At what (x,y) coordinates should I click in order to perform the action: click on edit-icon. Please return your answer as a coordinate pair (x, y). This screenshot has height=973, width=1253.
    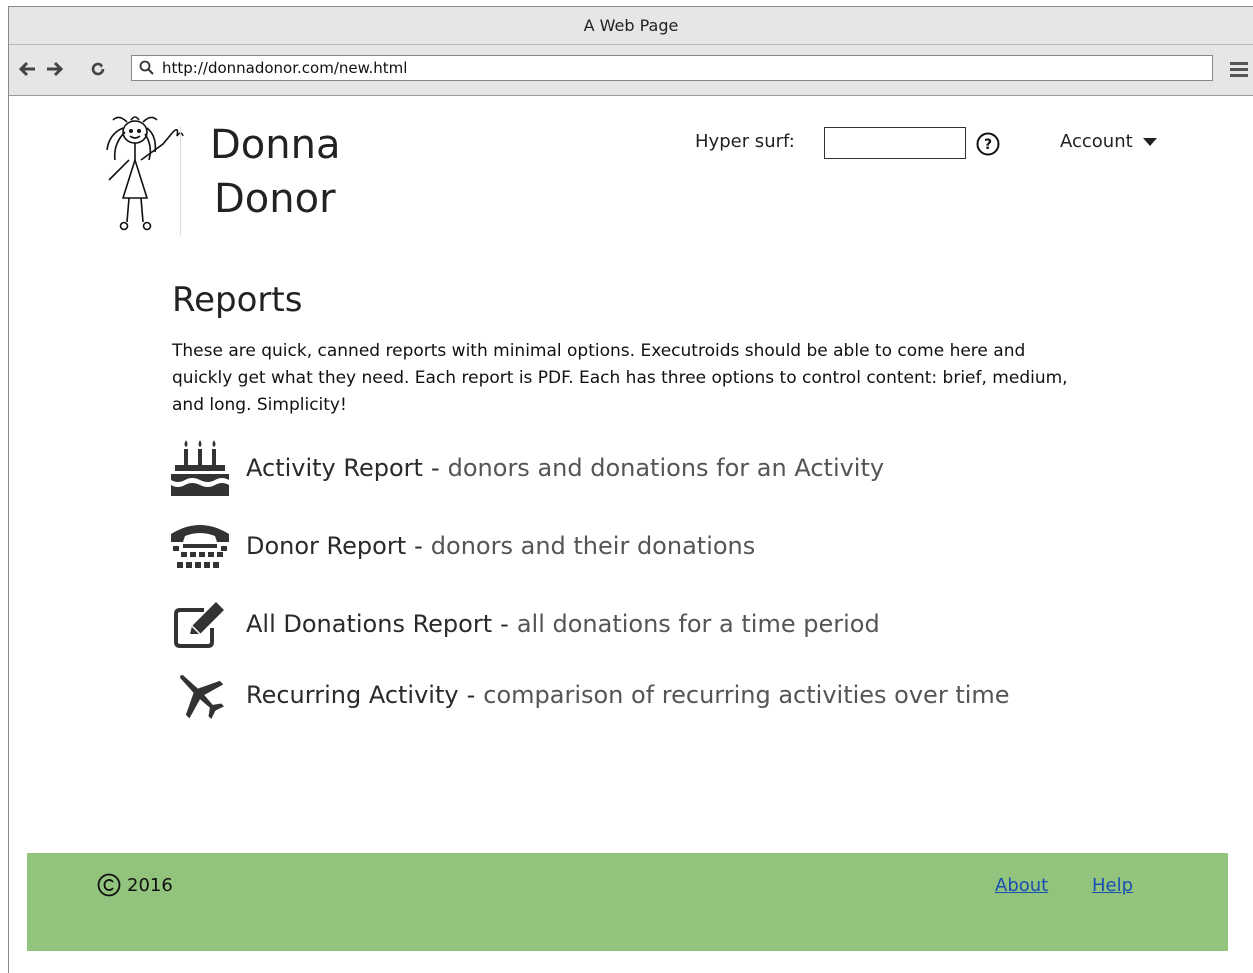
    Looking at the image, I should click on (200, 624).